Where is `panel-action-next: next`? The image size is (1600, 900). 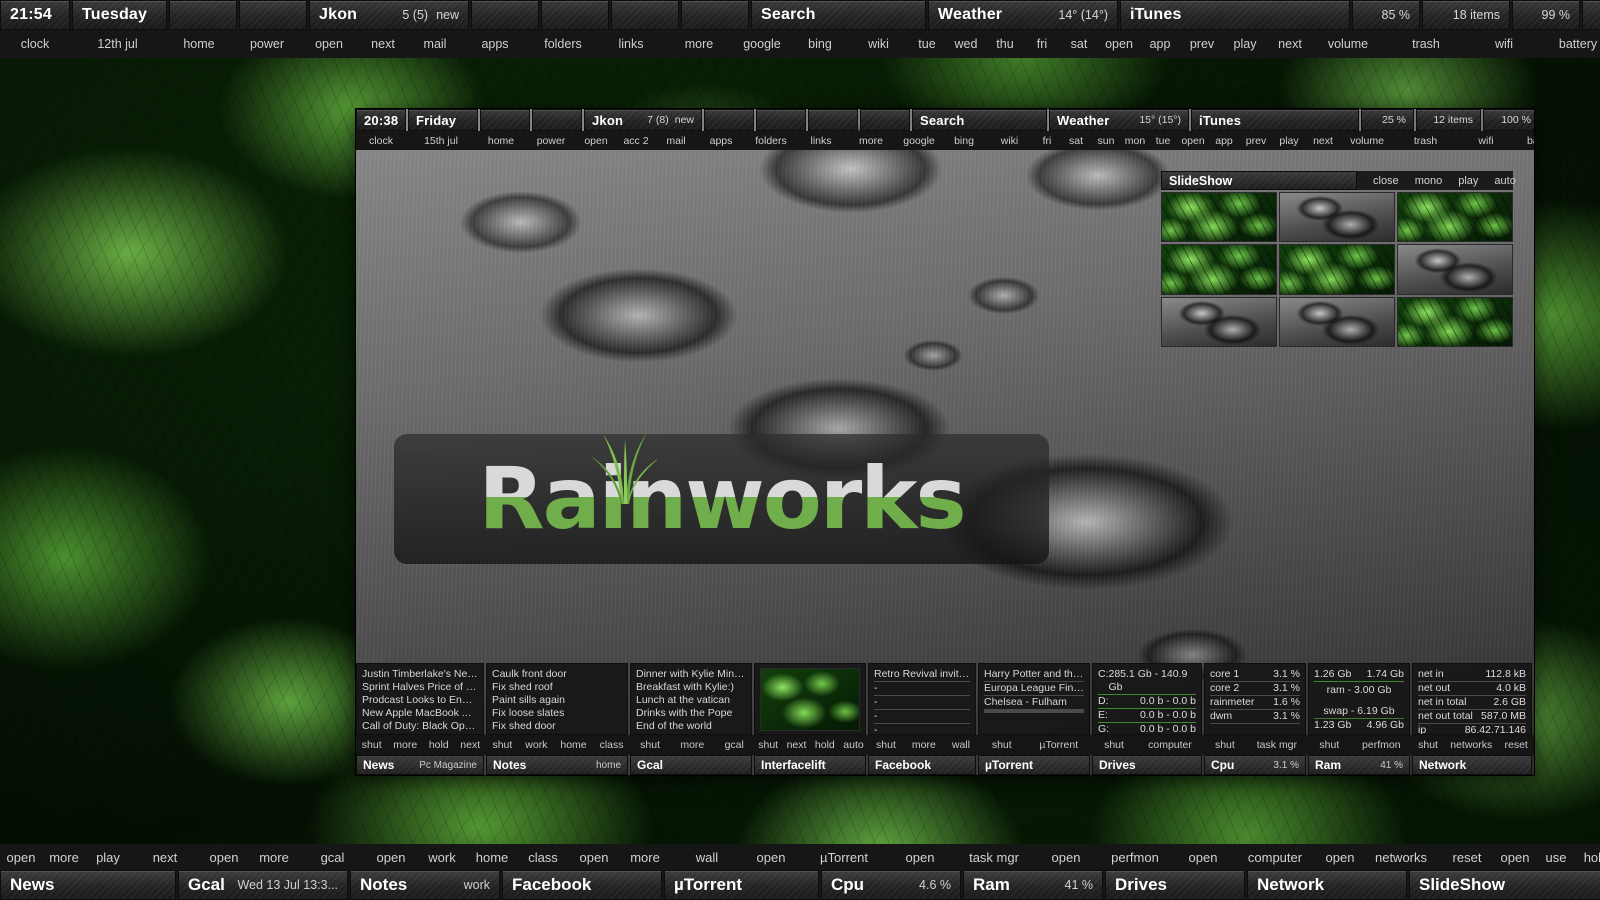
panel-action-next: next is located at coordinates (797, 745).